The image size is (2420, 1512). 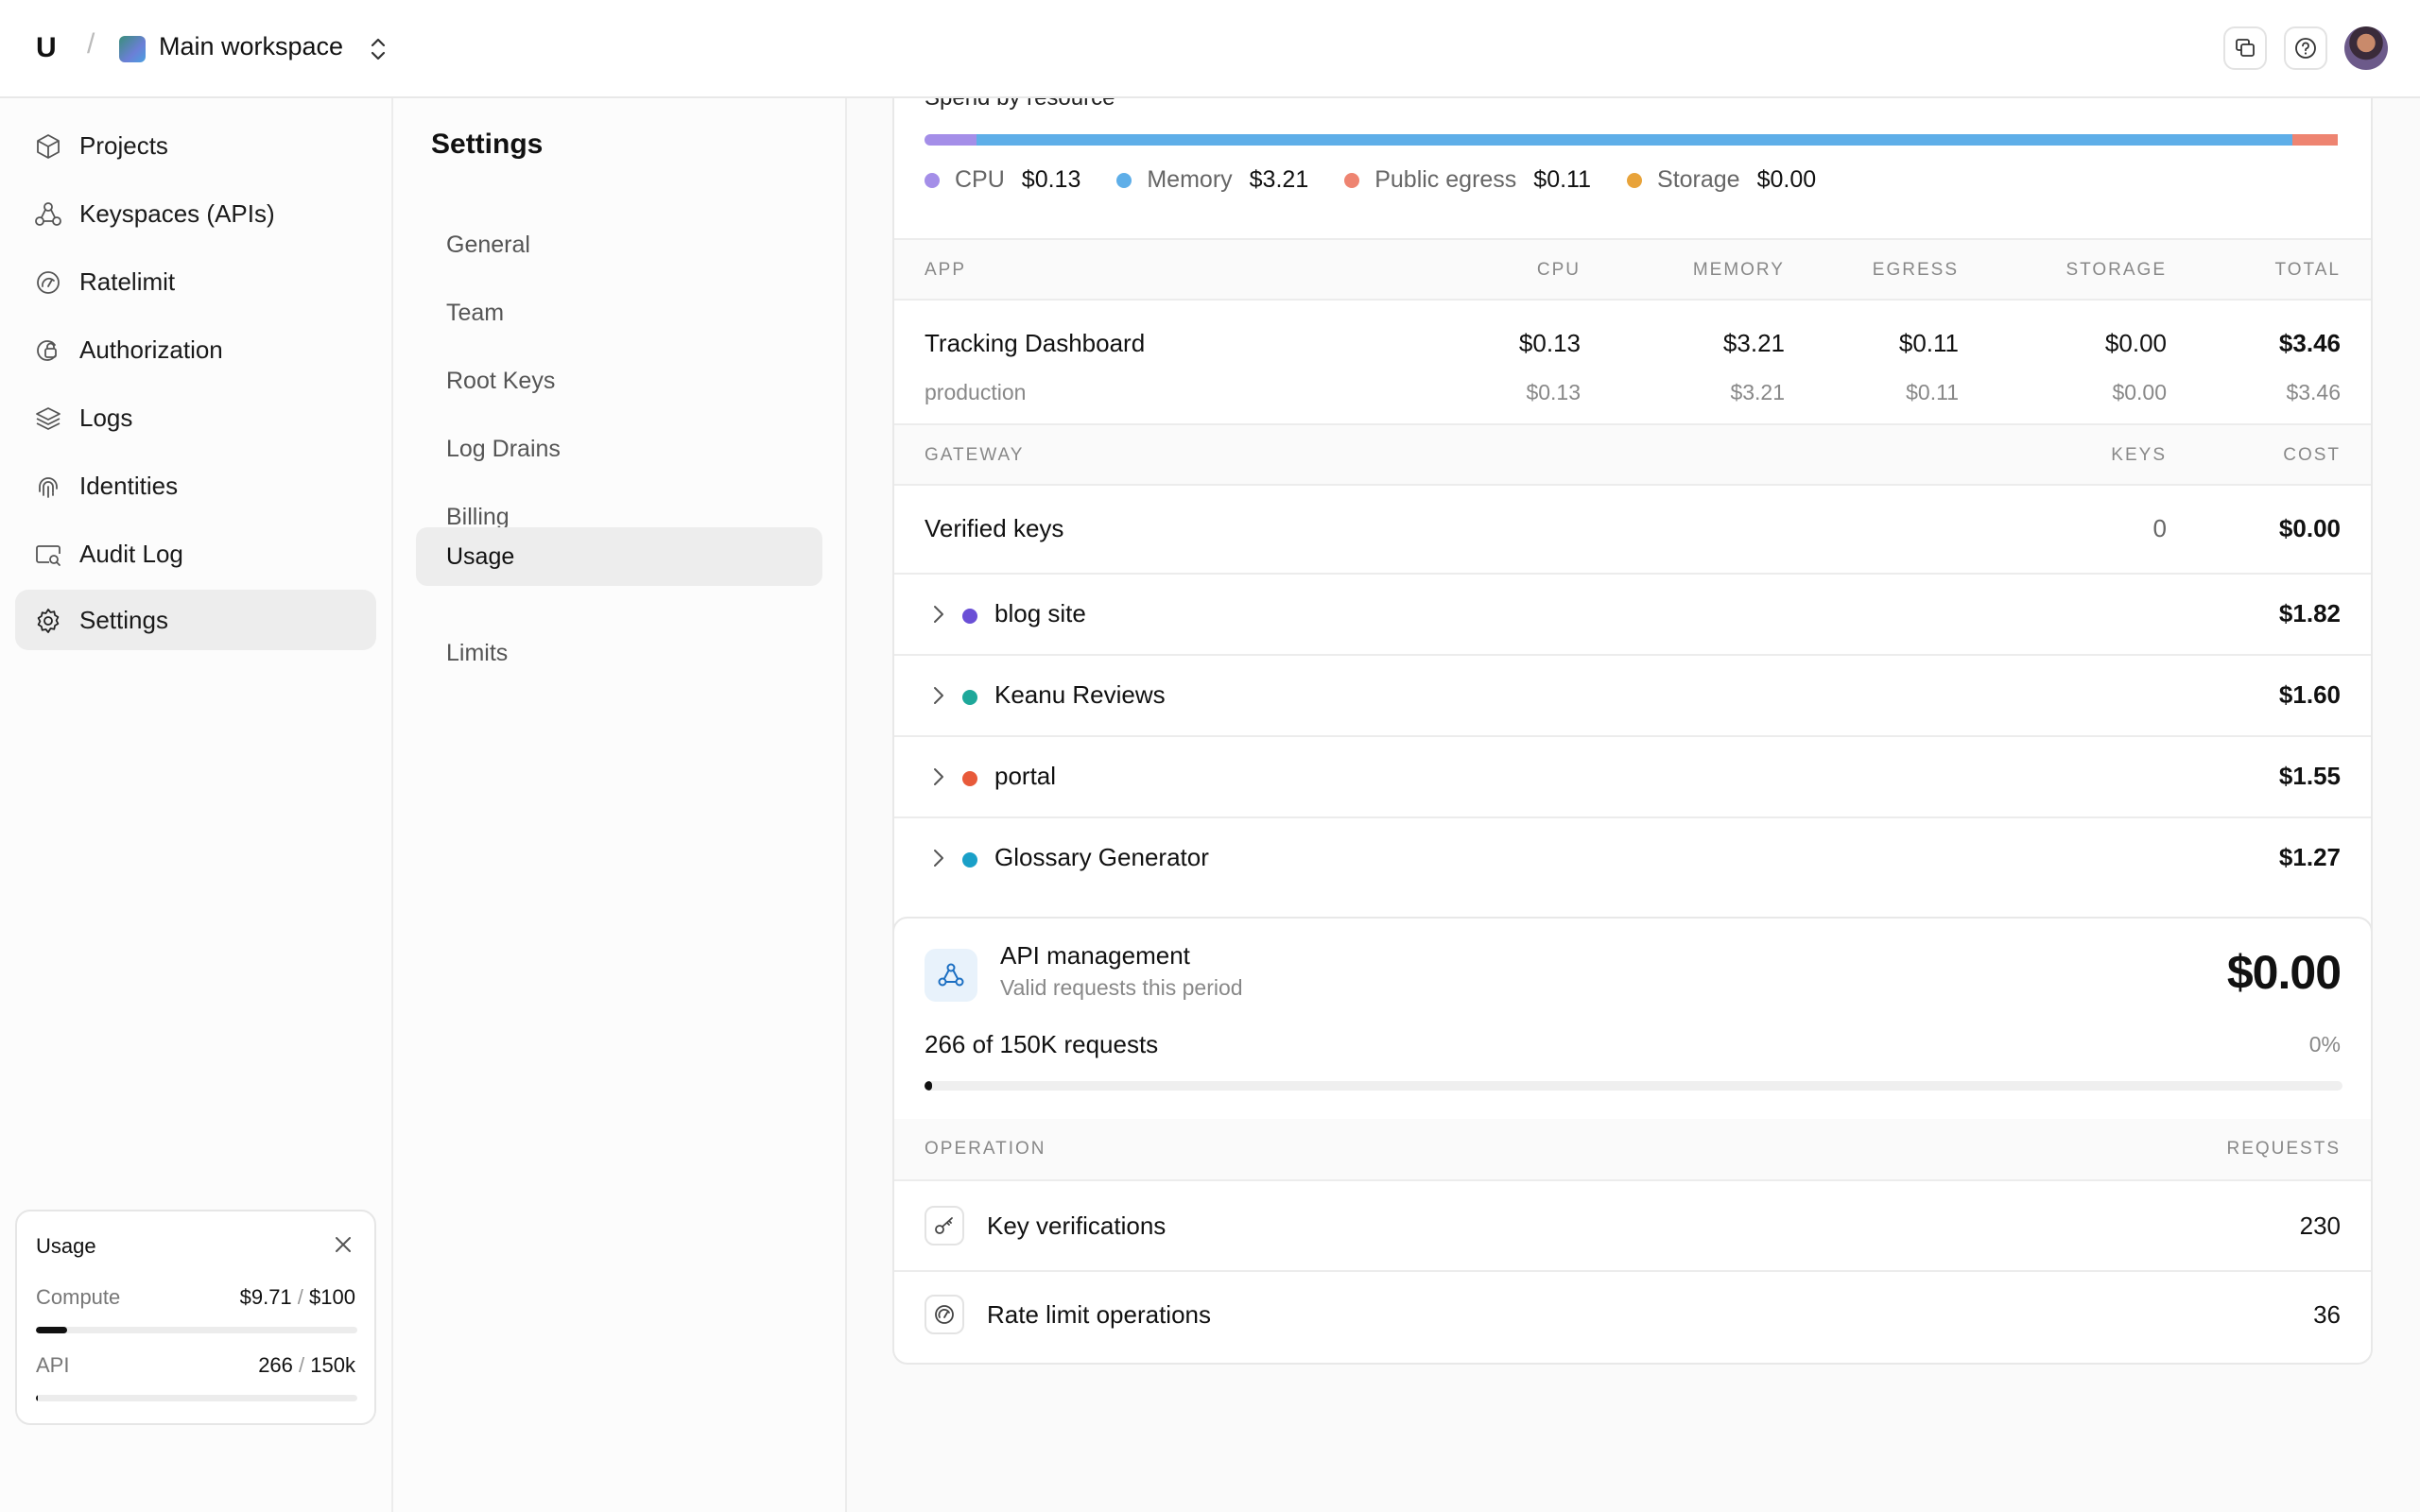 What do you see at coordinates (1035, 343) in the screenshot?
I see `app-name: Tracking Dashboard` at bounding box center [1035, 343].